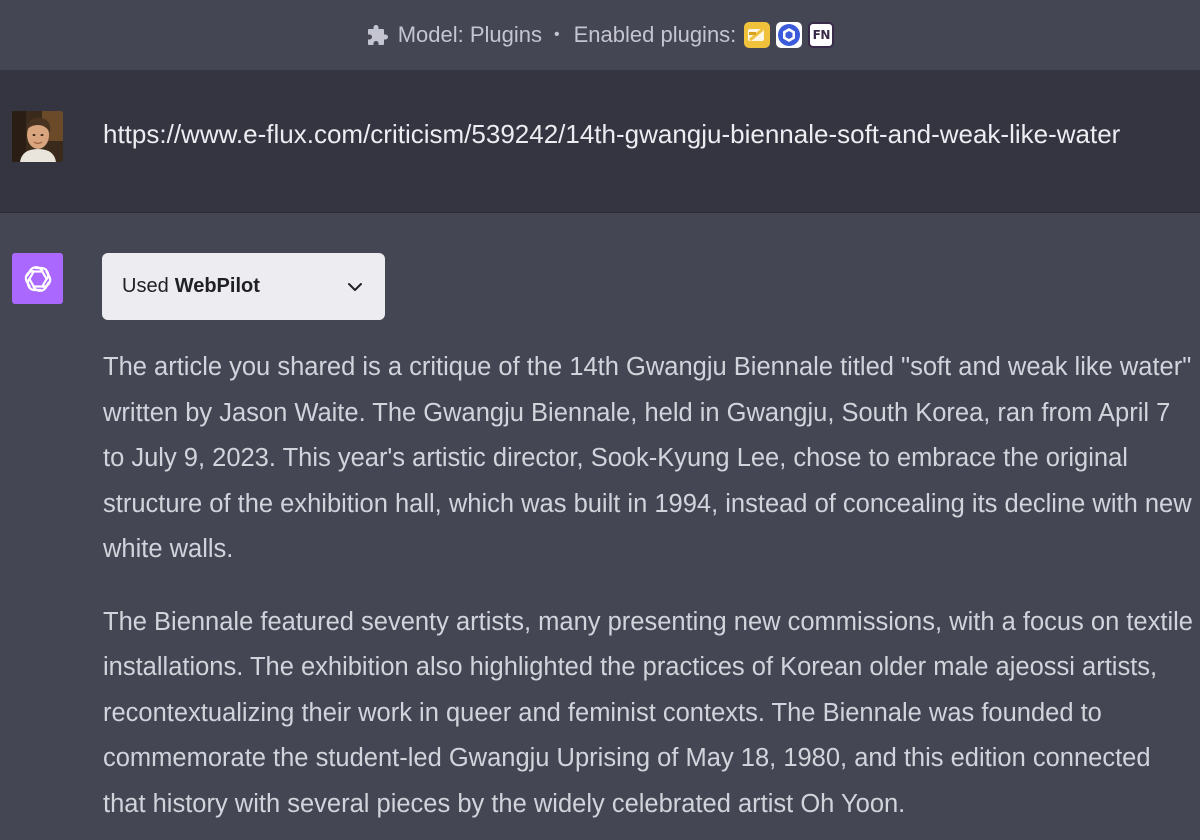 Image resolution: width=1200 pixels, height=840 pixels. What do you see at coordinates (355, 287) in the screenshot?
I see `chevron-down-icon` at bounding box center [355, 287].